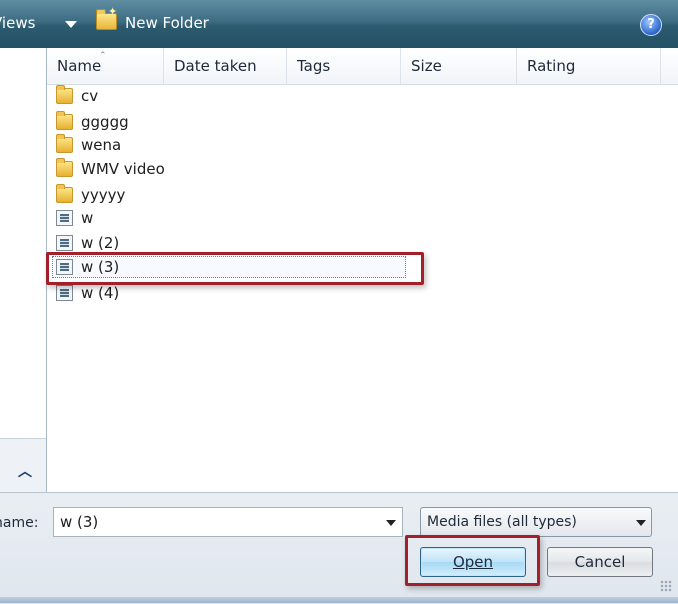  What do you see at coordinates (71, 24) in the screenshot?
I see `views-dropdown-icon` at bounding box center [71, 24].